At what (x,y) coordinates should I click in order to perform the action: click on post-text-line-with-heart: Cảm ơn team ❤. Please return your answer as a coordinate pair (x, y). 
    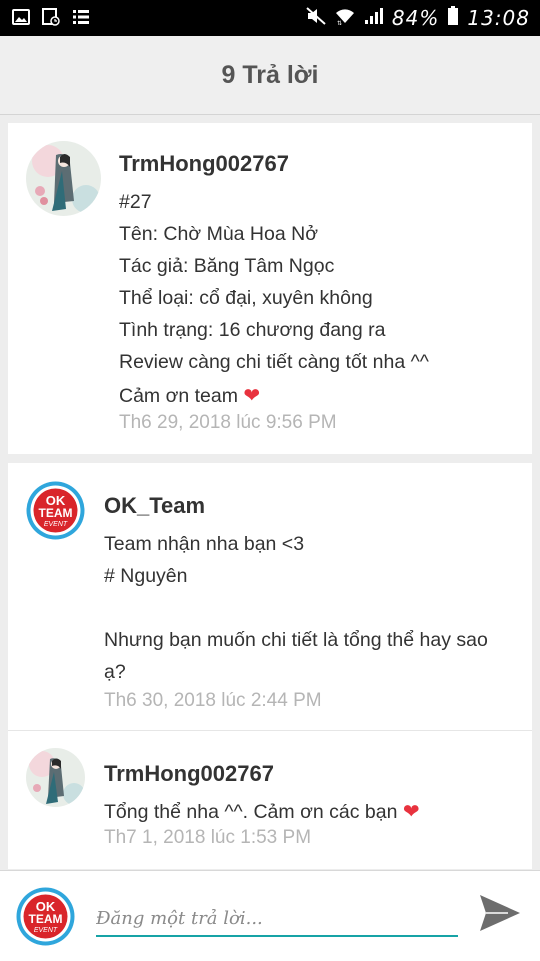
    Looking at the image, I should click on (189, 395).